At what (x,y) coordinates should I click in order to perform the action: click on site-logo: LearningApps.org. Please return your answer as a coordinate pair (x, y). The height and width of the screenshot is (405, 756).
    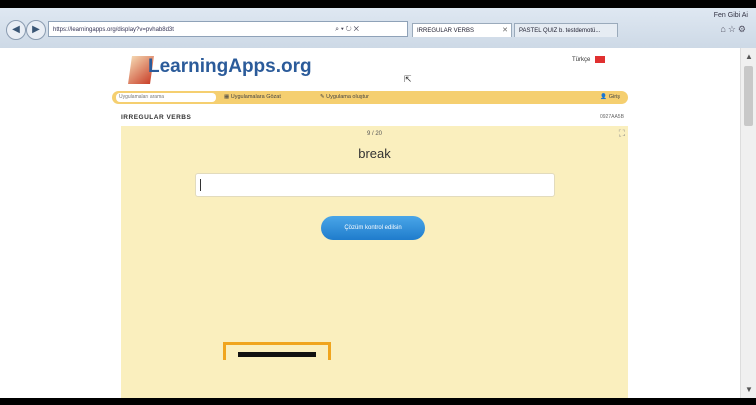
    Looking at the image, I should click on (230, 67).